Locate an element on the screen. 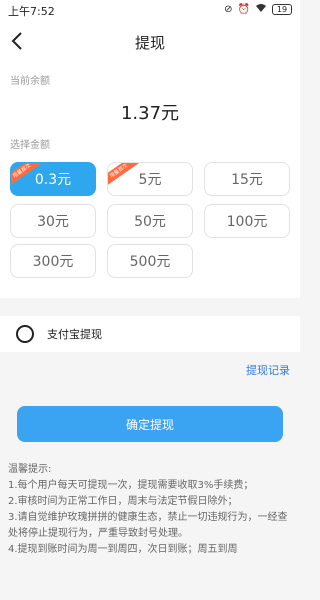  status-icons: ⊘ ⏰ 19 is located at coordinates (258, 9).